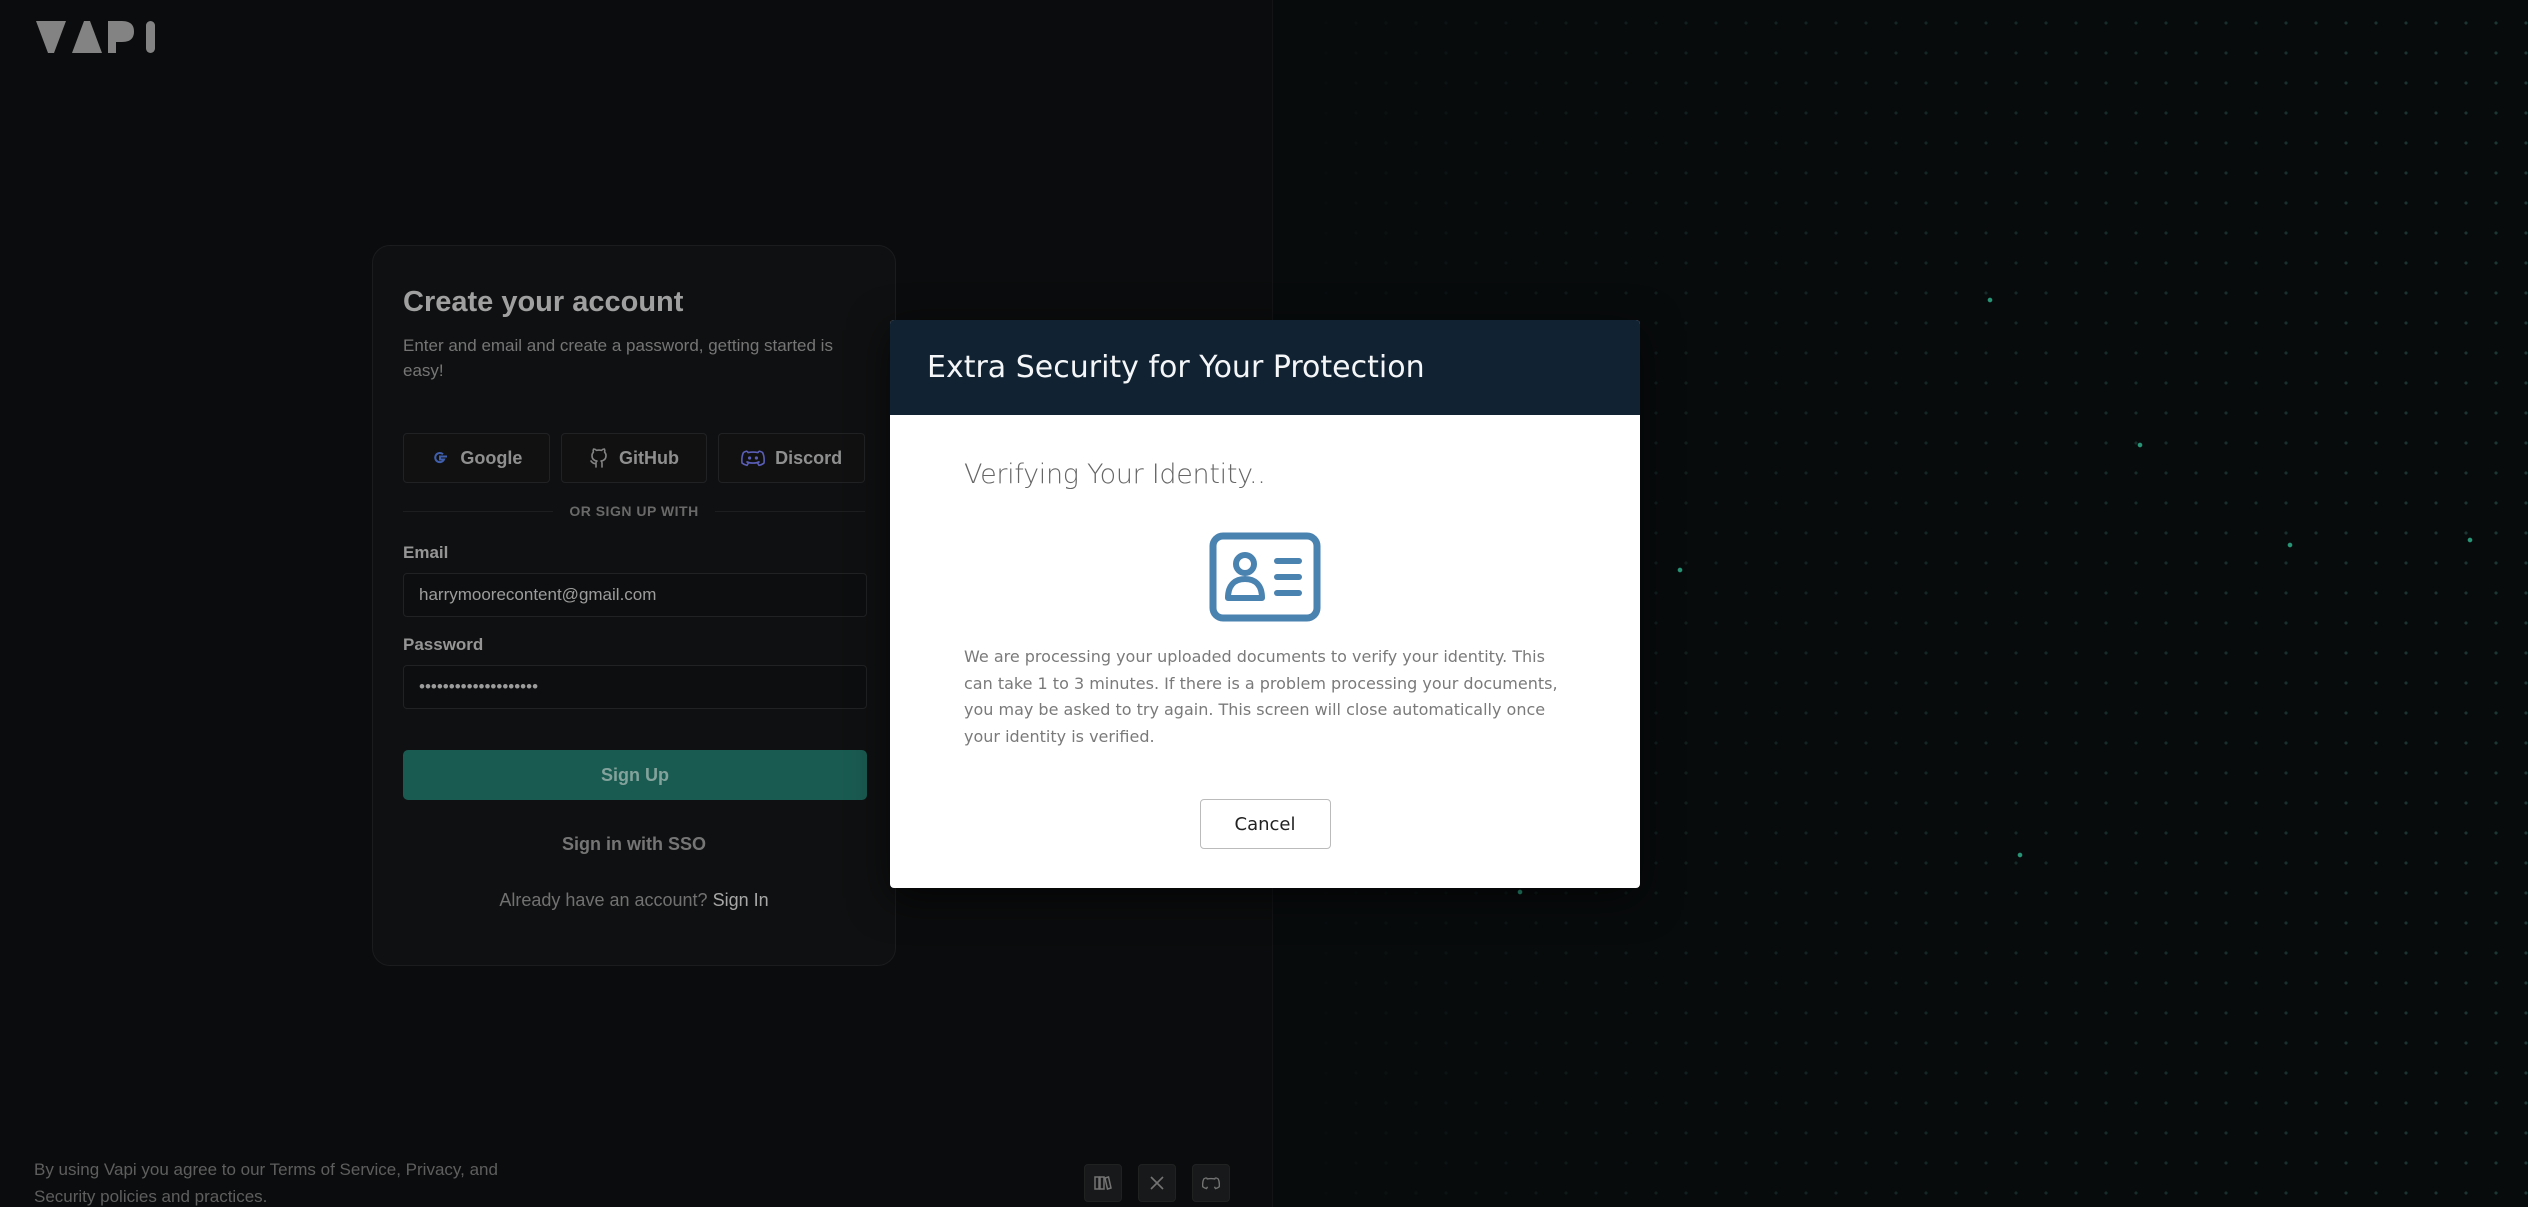 Image resolution: width=2528 pixels, height=1207 pixels. I want to click on id-card-icon, so click(1265, 577).